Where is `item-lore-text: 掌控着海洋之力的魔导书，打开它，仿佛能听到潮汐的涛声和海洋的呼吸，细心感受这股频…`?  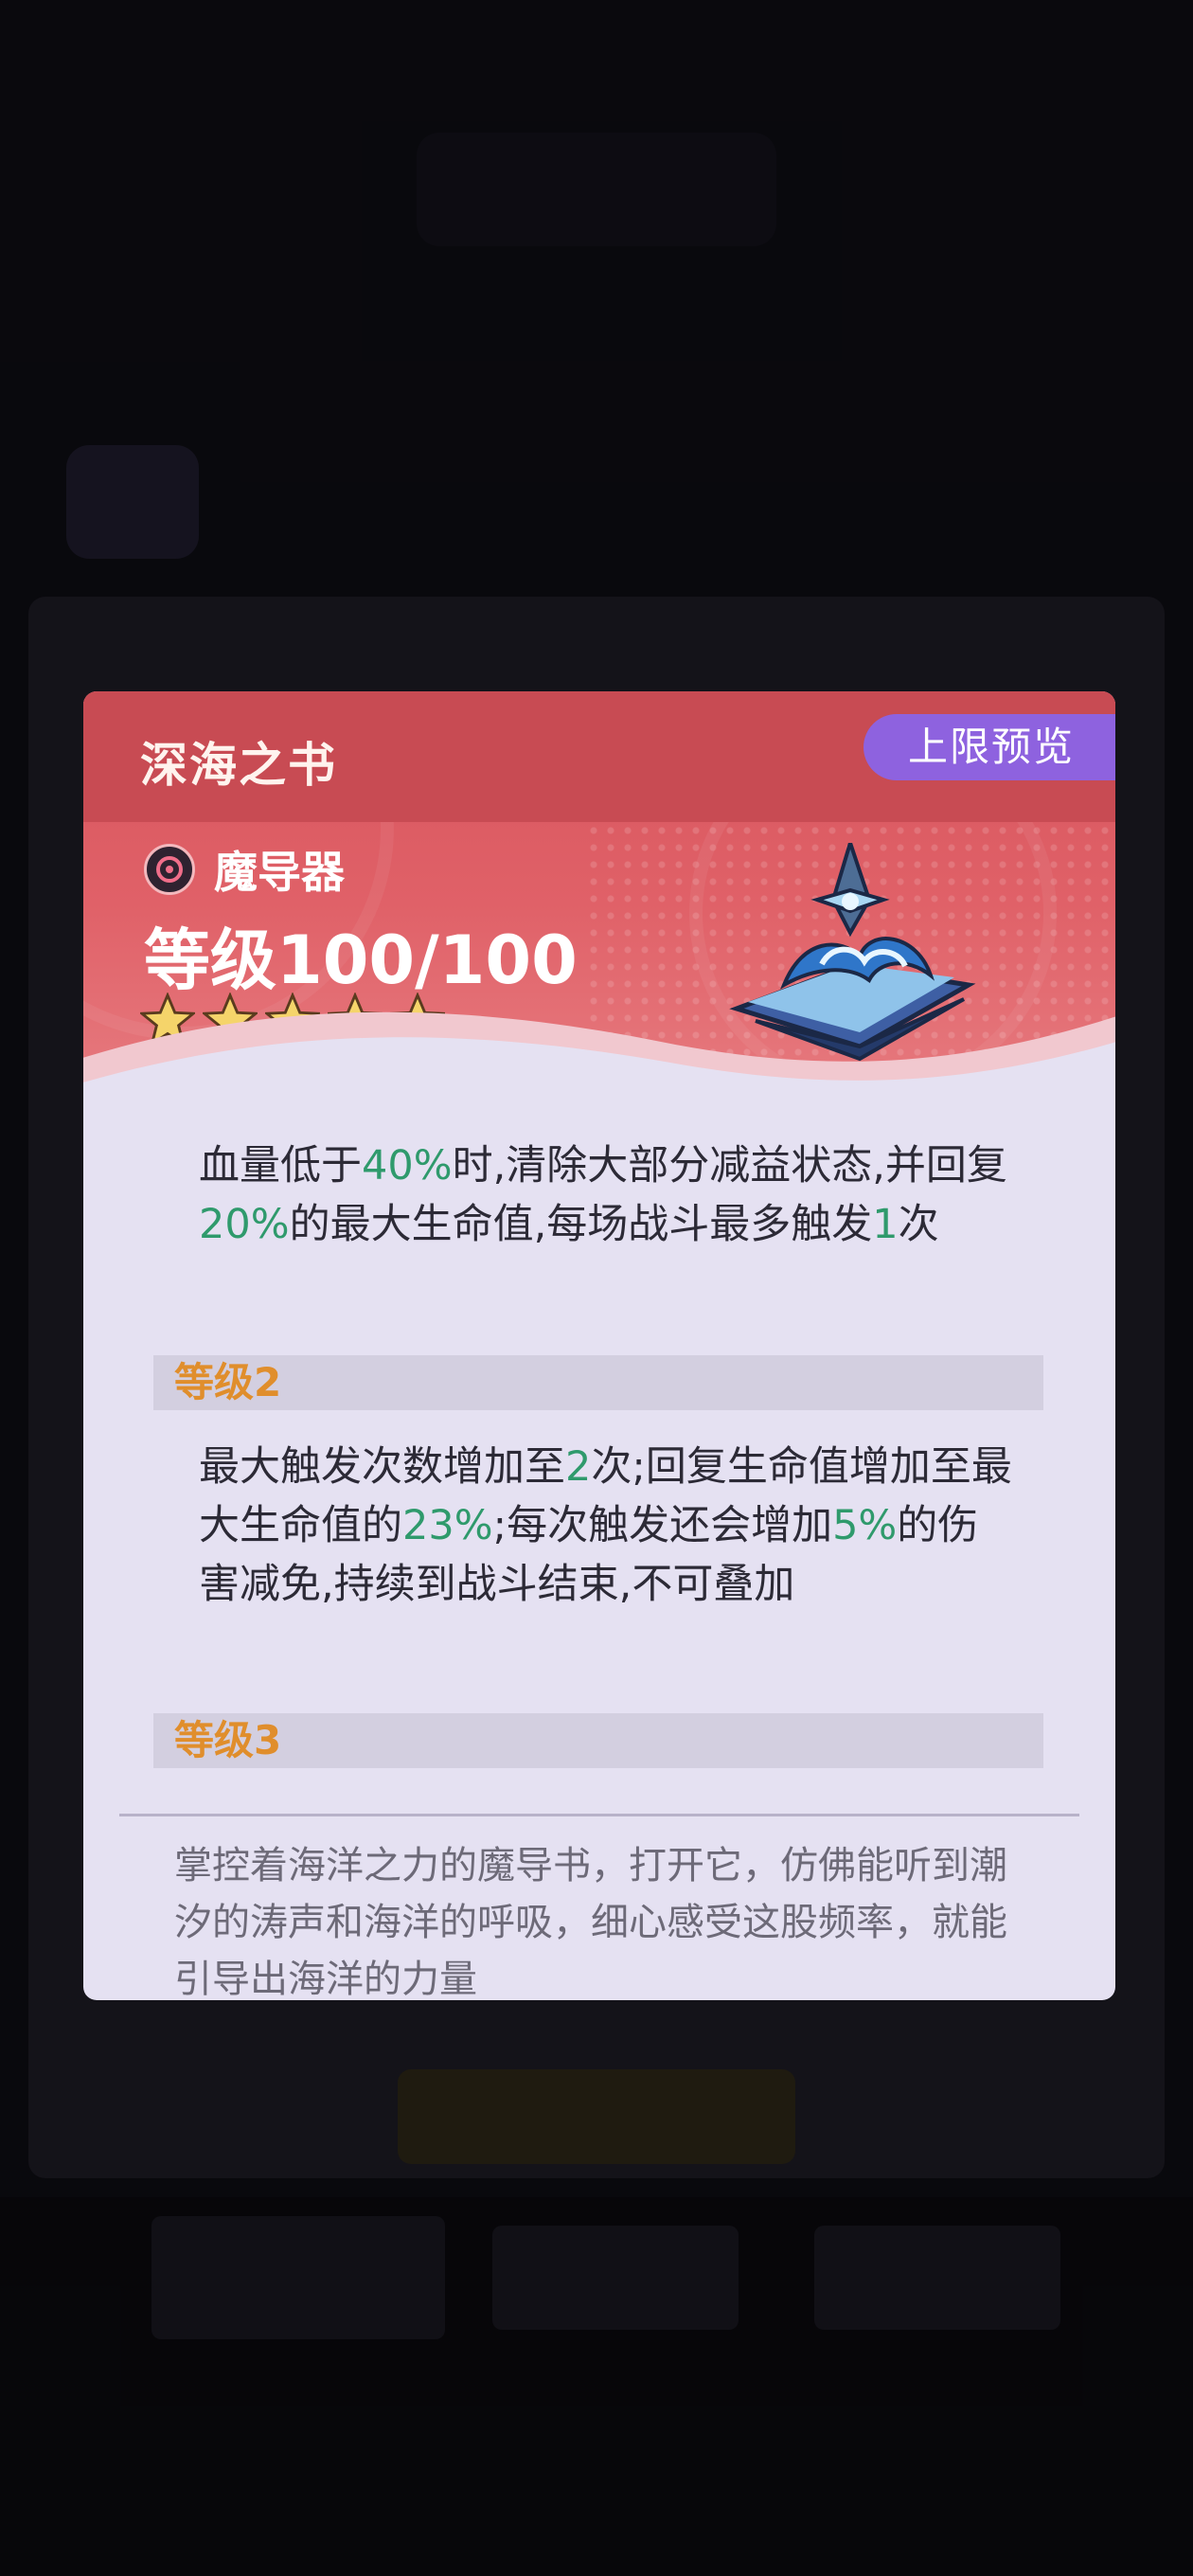 item-lore-text: 掌控着海洋之力的魔导书，打开它，仿佛能听到潮汐的涛声和海洋的呼吸，细心感受这股频… is located at coordinates (600, 1918).